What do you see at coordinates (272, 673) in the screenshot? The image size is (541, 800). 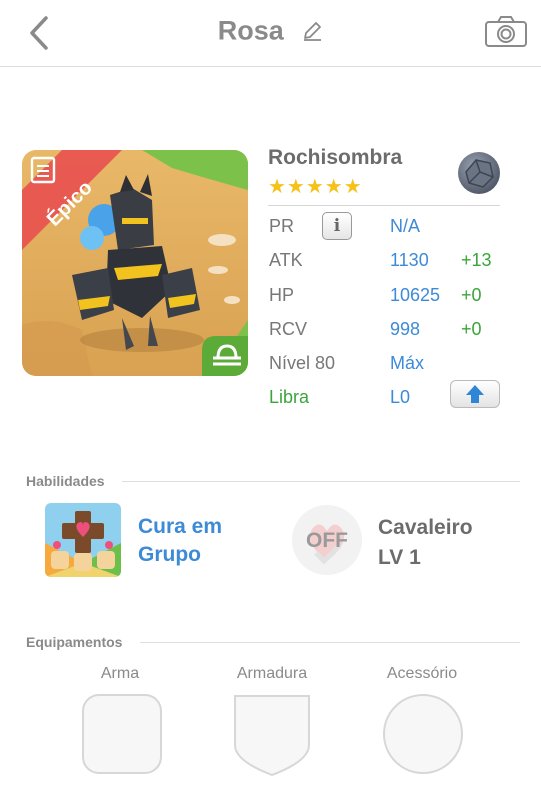 I see `armor-label: Armadura` at bounding box center [272, 673].